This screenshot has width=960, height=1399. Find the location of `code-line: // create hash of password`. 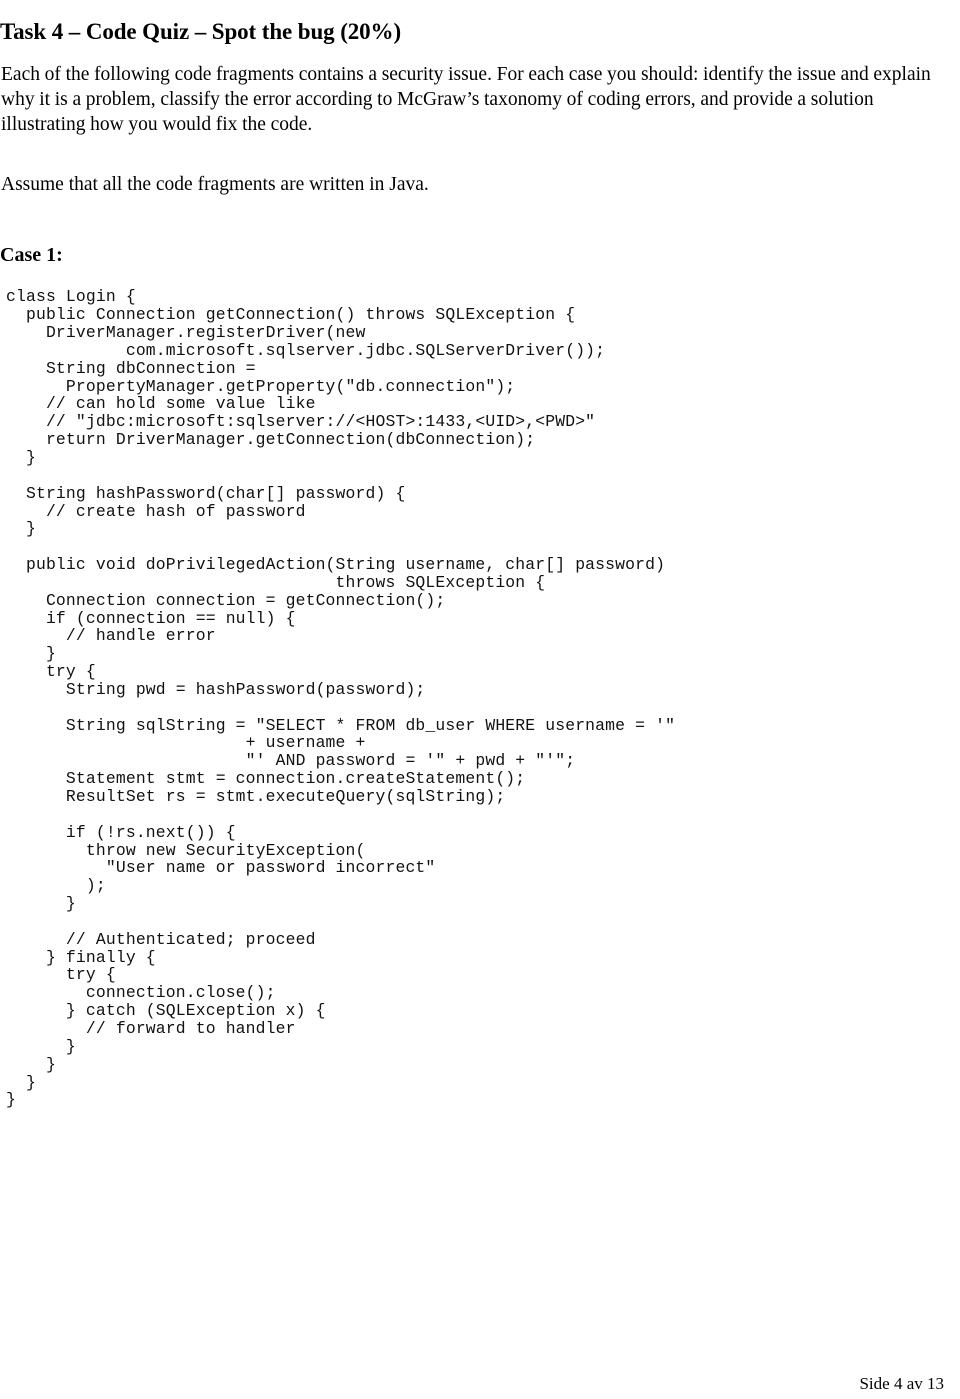

code-line: // create hash of password is located at coordinates (156, 511).